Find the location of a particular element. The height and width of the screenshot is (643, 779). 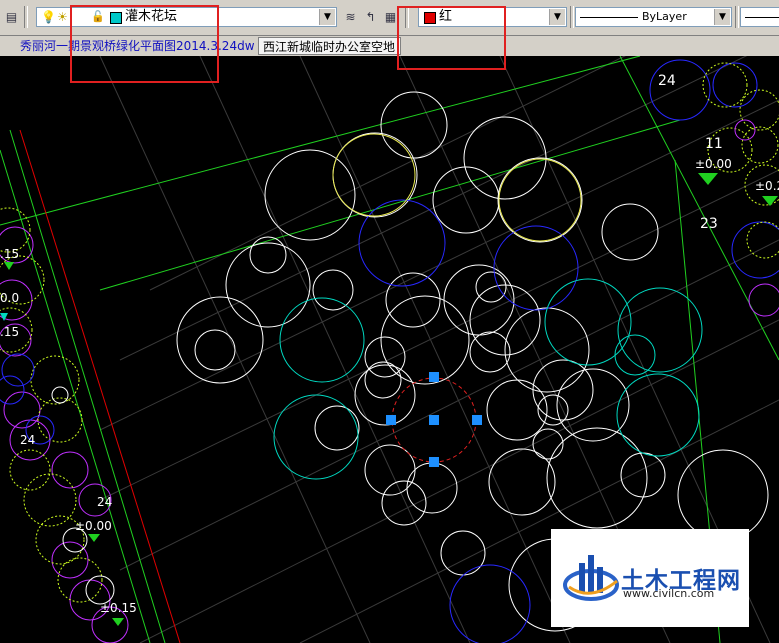

make-current-layer-icon: ≋ is located at coordinates (350, 16).